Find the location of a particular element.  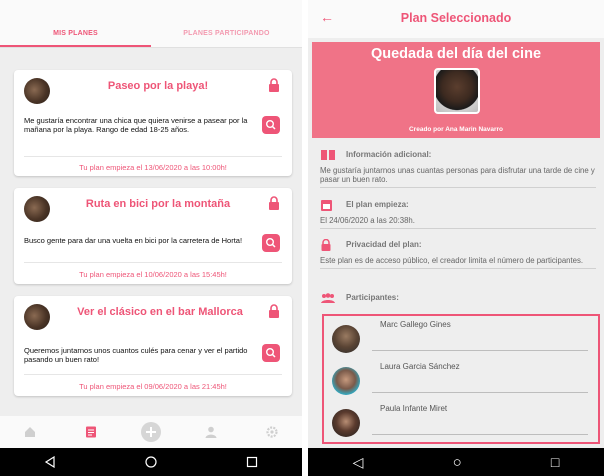

home-circle-icon: ○ is located at coordinates (457, 462).